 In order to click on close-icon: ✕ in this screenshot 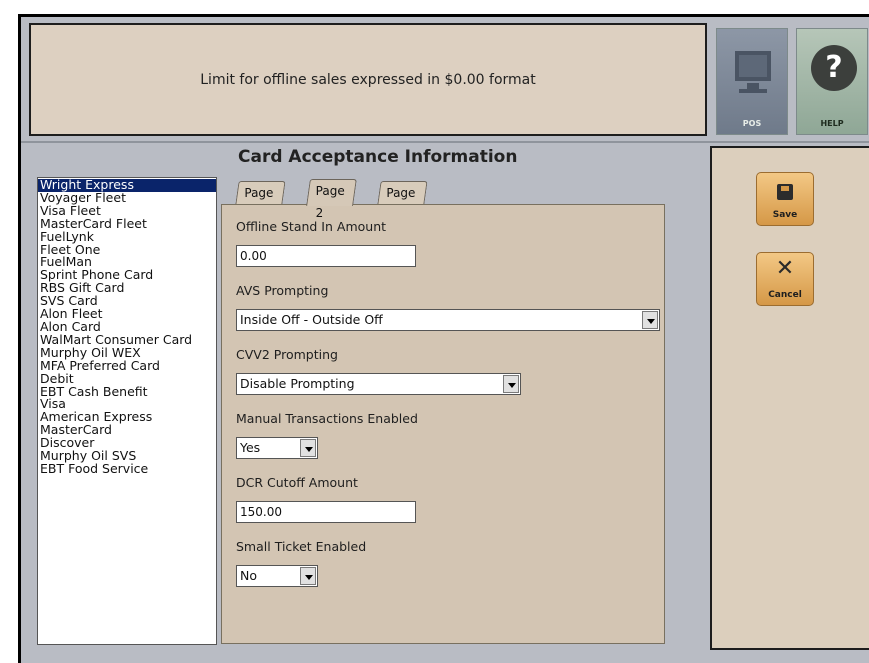, I will do `click(785, 268)`.